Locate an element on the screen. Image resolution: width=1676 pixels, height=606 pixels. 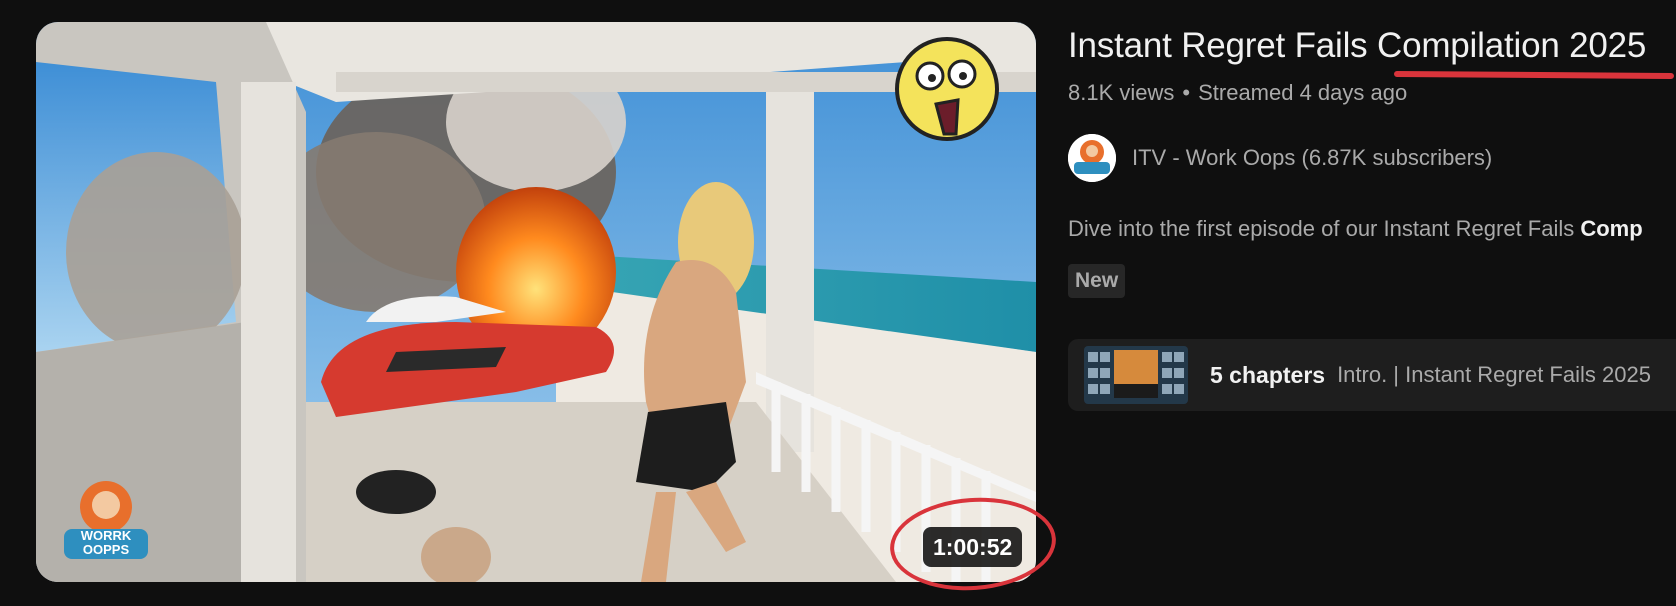
channel-avatar-icon is located at coordinates (1092, 158).